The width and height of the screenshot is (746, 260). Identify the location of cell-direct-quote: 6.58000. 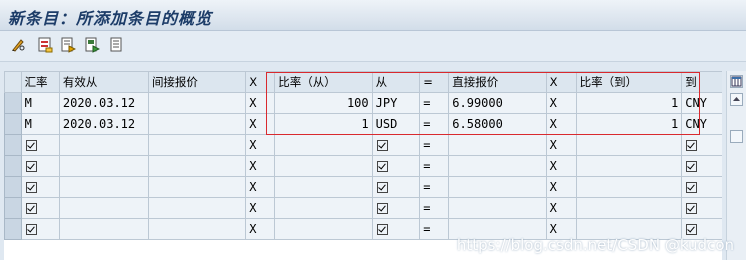
(497, 124).